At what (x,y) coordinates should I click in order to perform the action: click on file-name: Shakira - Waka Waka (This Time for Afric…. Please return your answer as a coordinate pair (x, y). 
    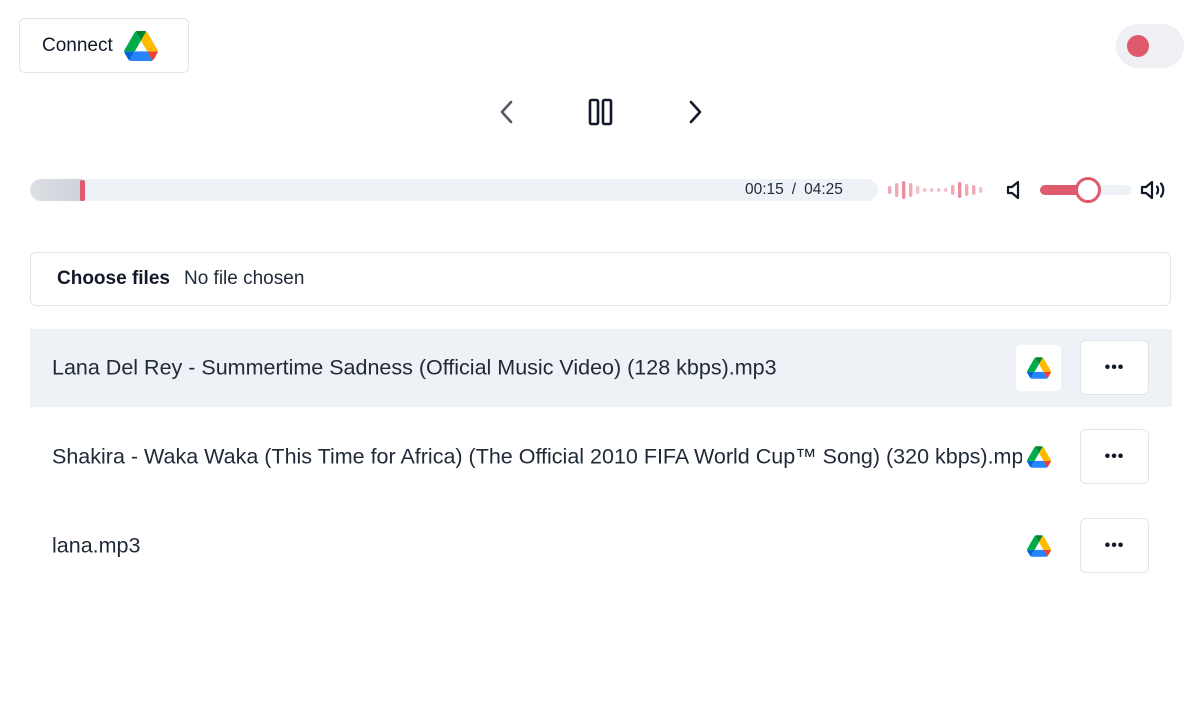
    Looking at the image, I should click on (537, 456).